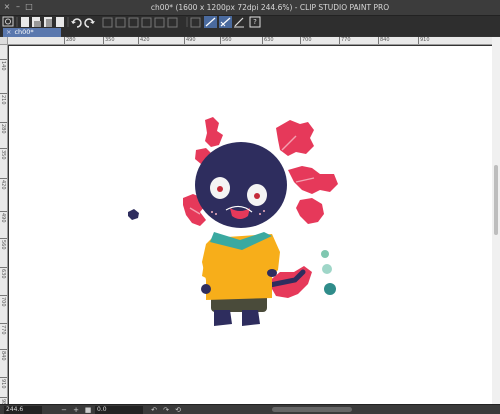 Image resolution: width=500 pixels, height=414 pixels. I want to click on maximize-window-button: □, so click(29, 7).